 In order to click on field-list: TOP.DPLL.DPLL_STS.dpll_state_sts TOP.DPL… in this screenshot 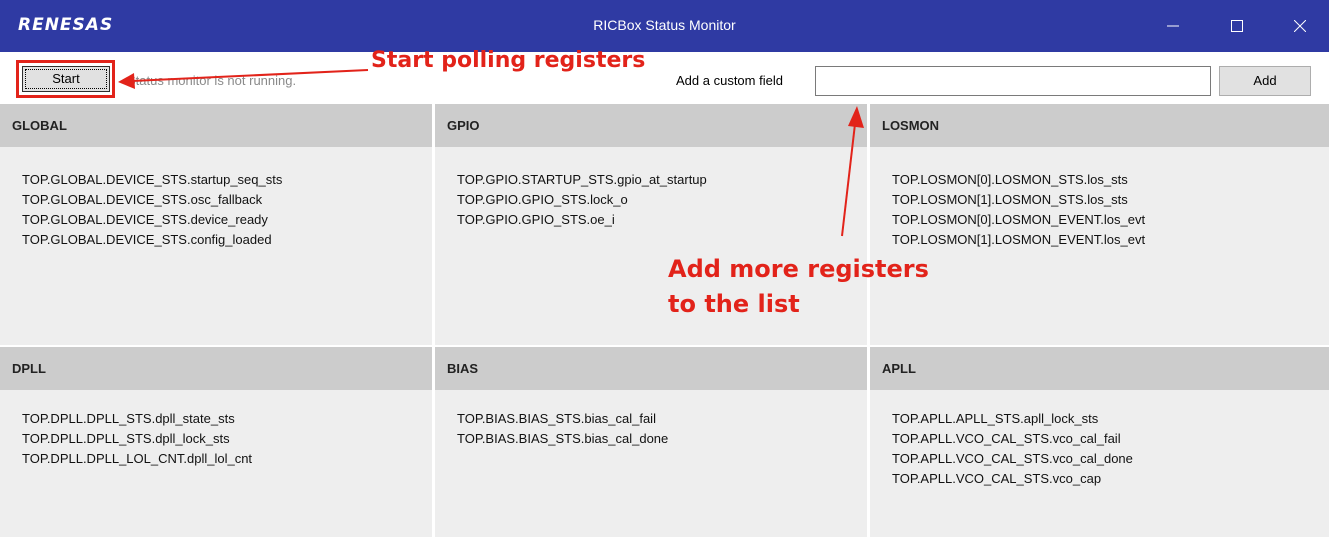, I will do `click(223, 439)`.